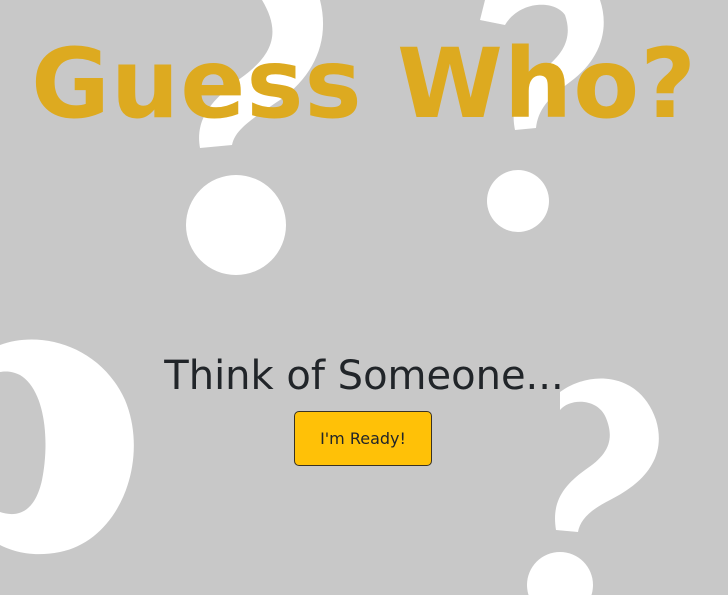 This screenshot has width=728, height=595. Describe the element at coordinates (363, 438) in the screenshot. I see `ready-button: I'm Ready!` at that location.